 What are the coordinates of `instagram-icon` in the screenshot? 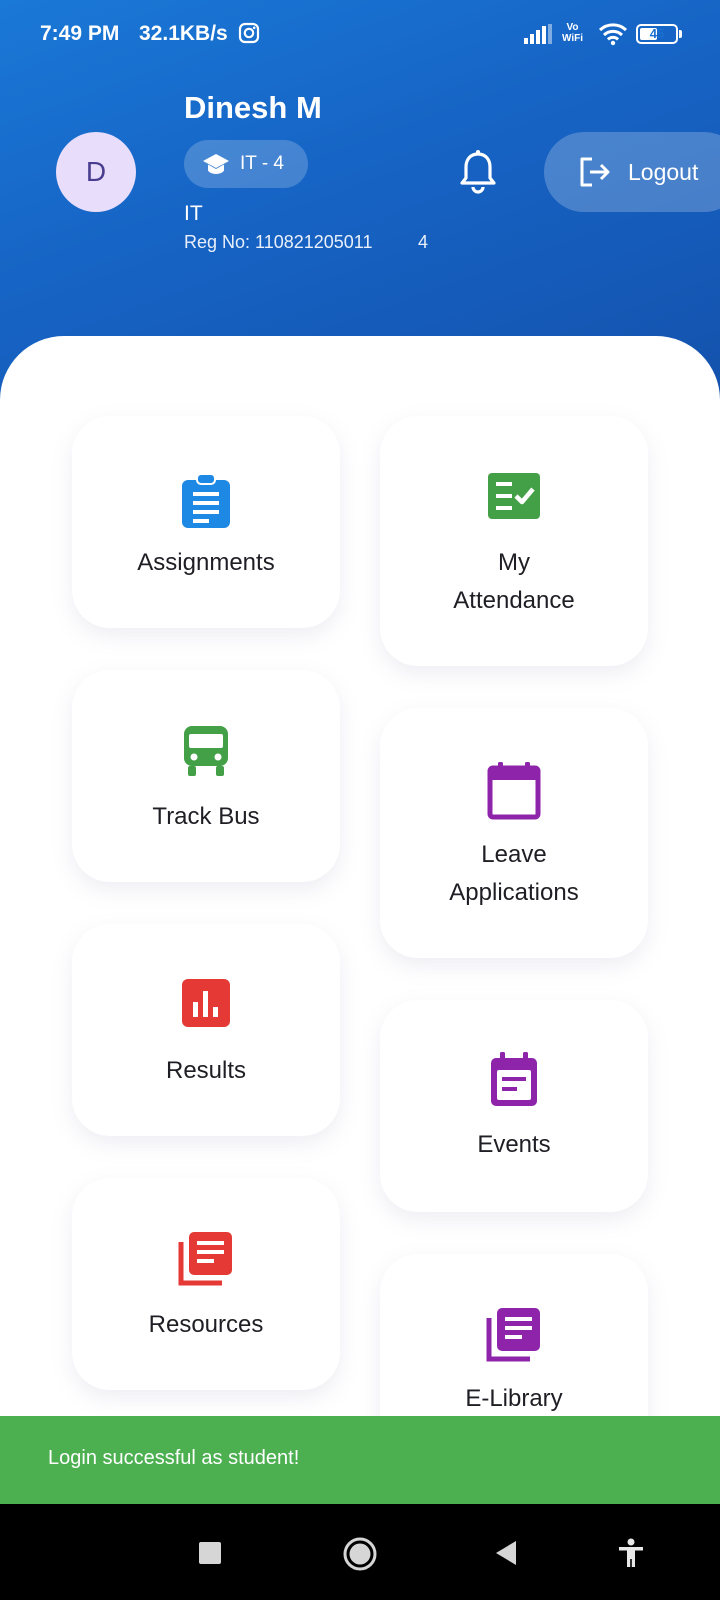 It's located at (249, 35).